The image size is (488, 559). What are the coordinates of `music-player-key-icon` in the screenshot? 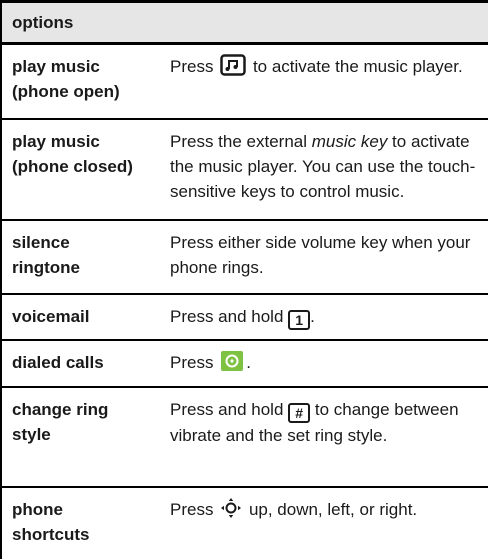 It's located at (233, 68).